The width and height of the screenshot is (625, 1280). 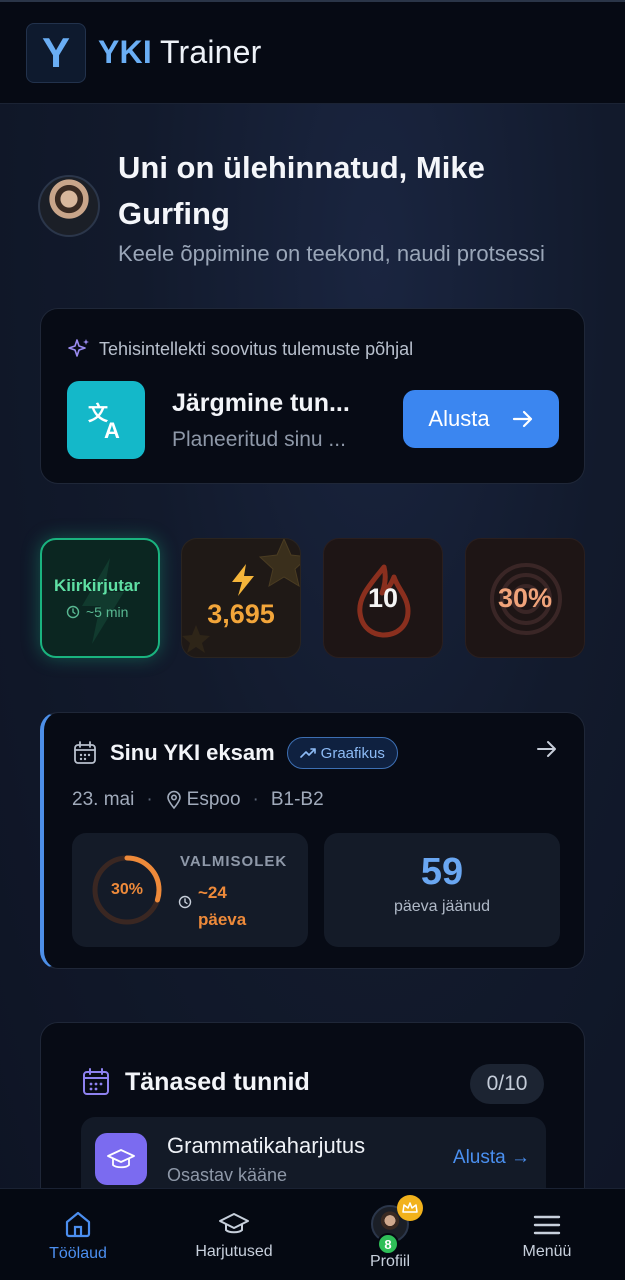 What do you see at coordinates (243, 580) in the screenshot?
I see `lightning-icon` at bounding box center [243, 580].